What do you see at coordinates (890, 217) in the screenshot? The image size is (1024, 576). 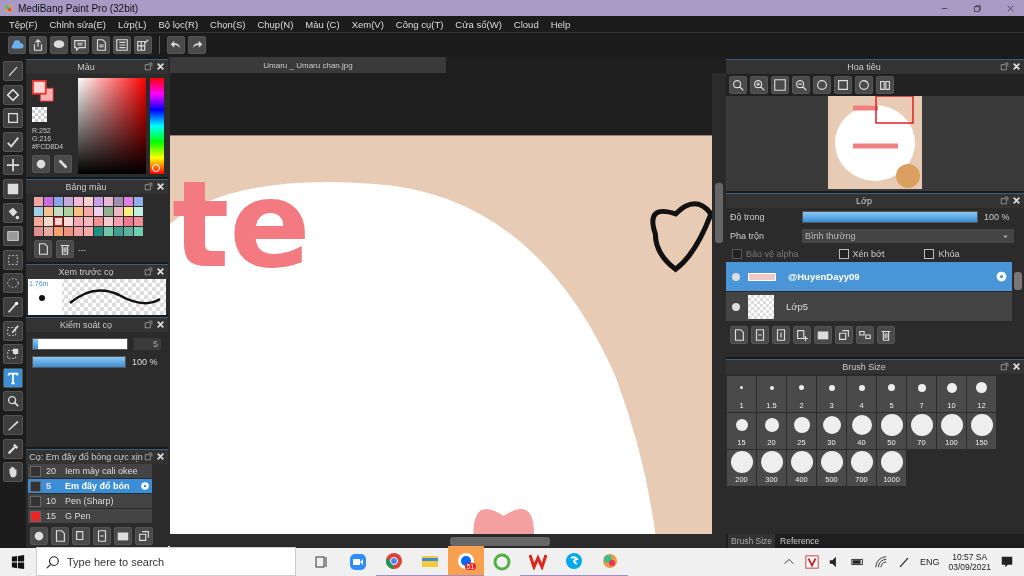 I see `layer-opacity-slider` at bounding box center [890, 217].